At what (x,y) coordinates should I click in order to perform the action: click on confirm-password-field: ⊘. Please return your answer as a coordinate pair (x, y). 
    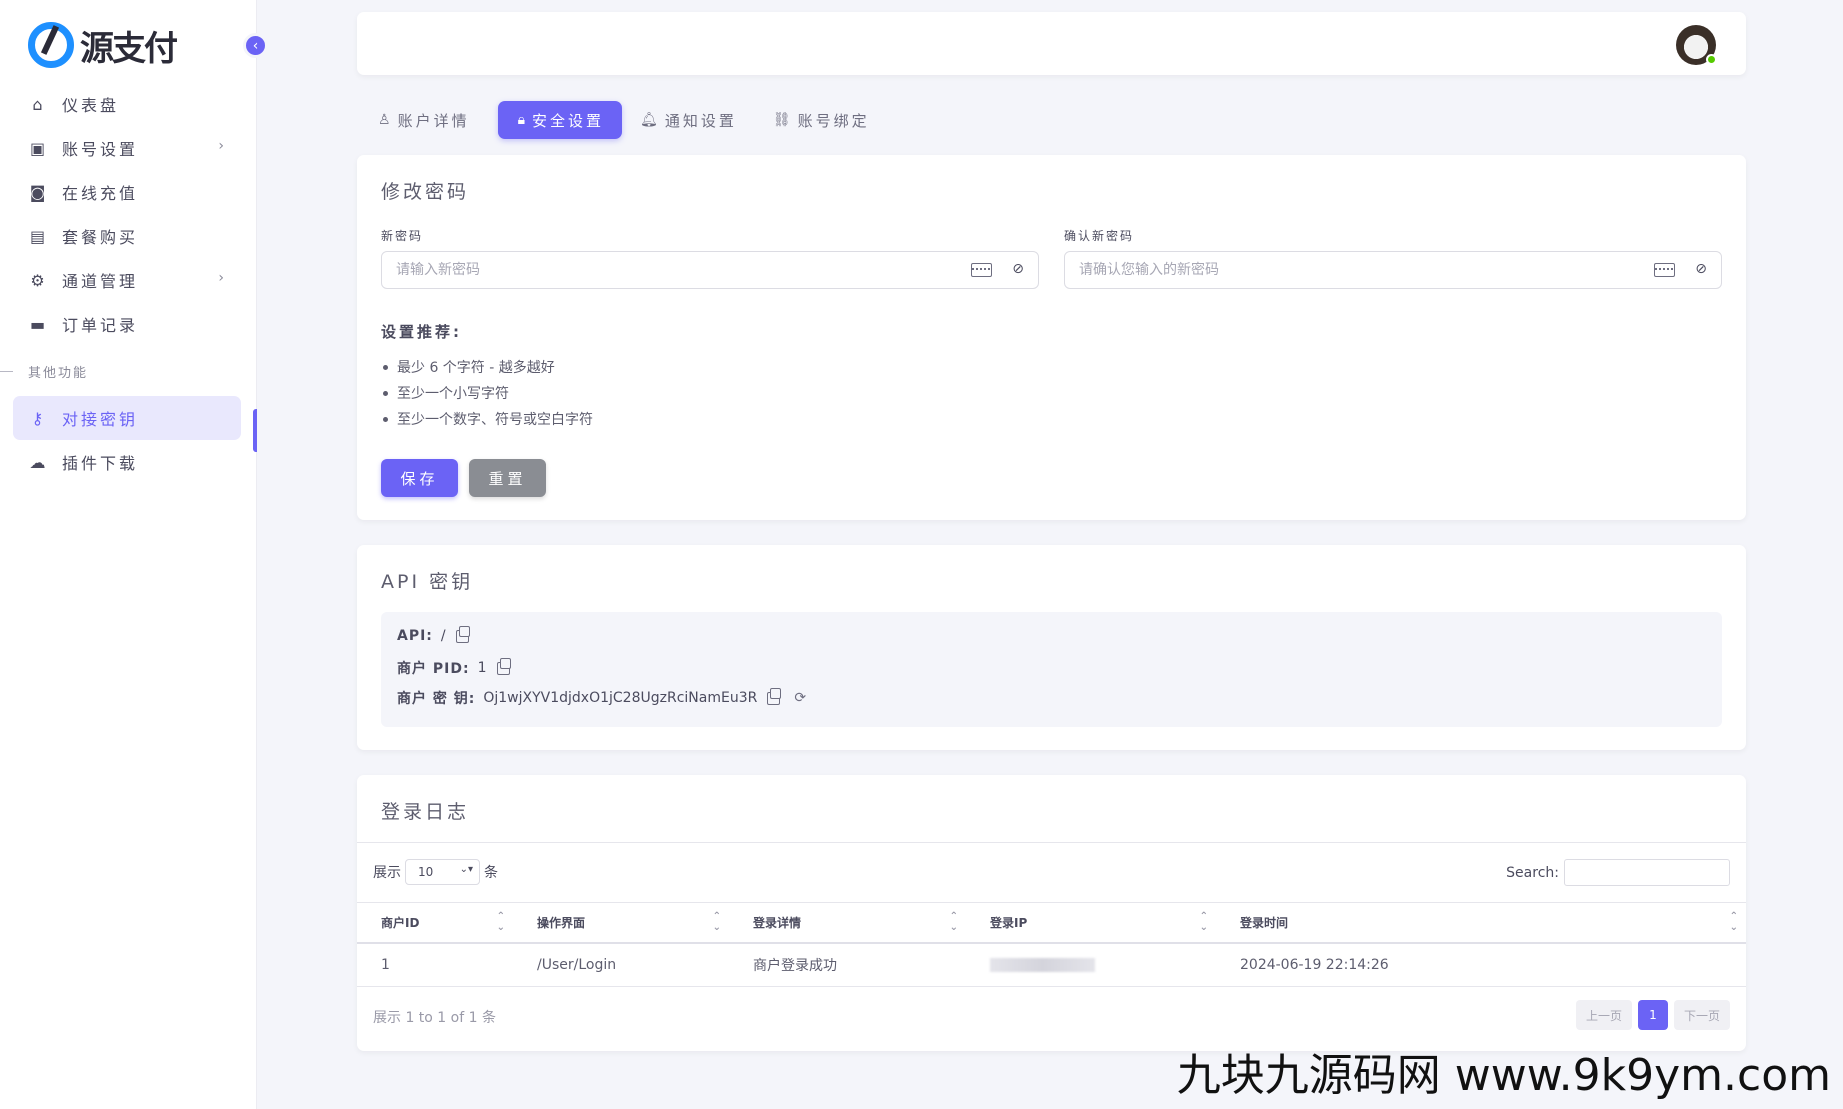
    Looking at the image, I should click on (1393, 270).